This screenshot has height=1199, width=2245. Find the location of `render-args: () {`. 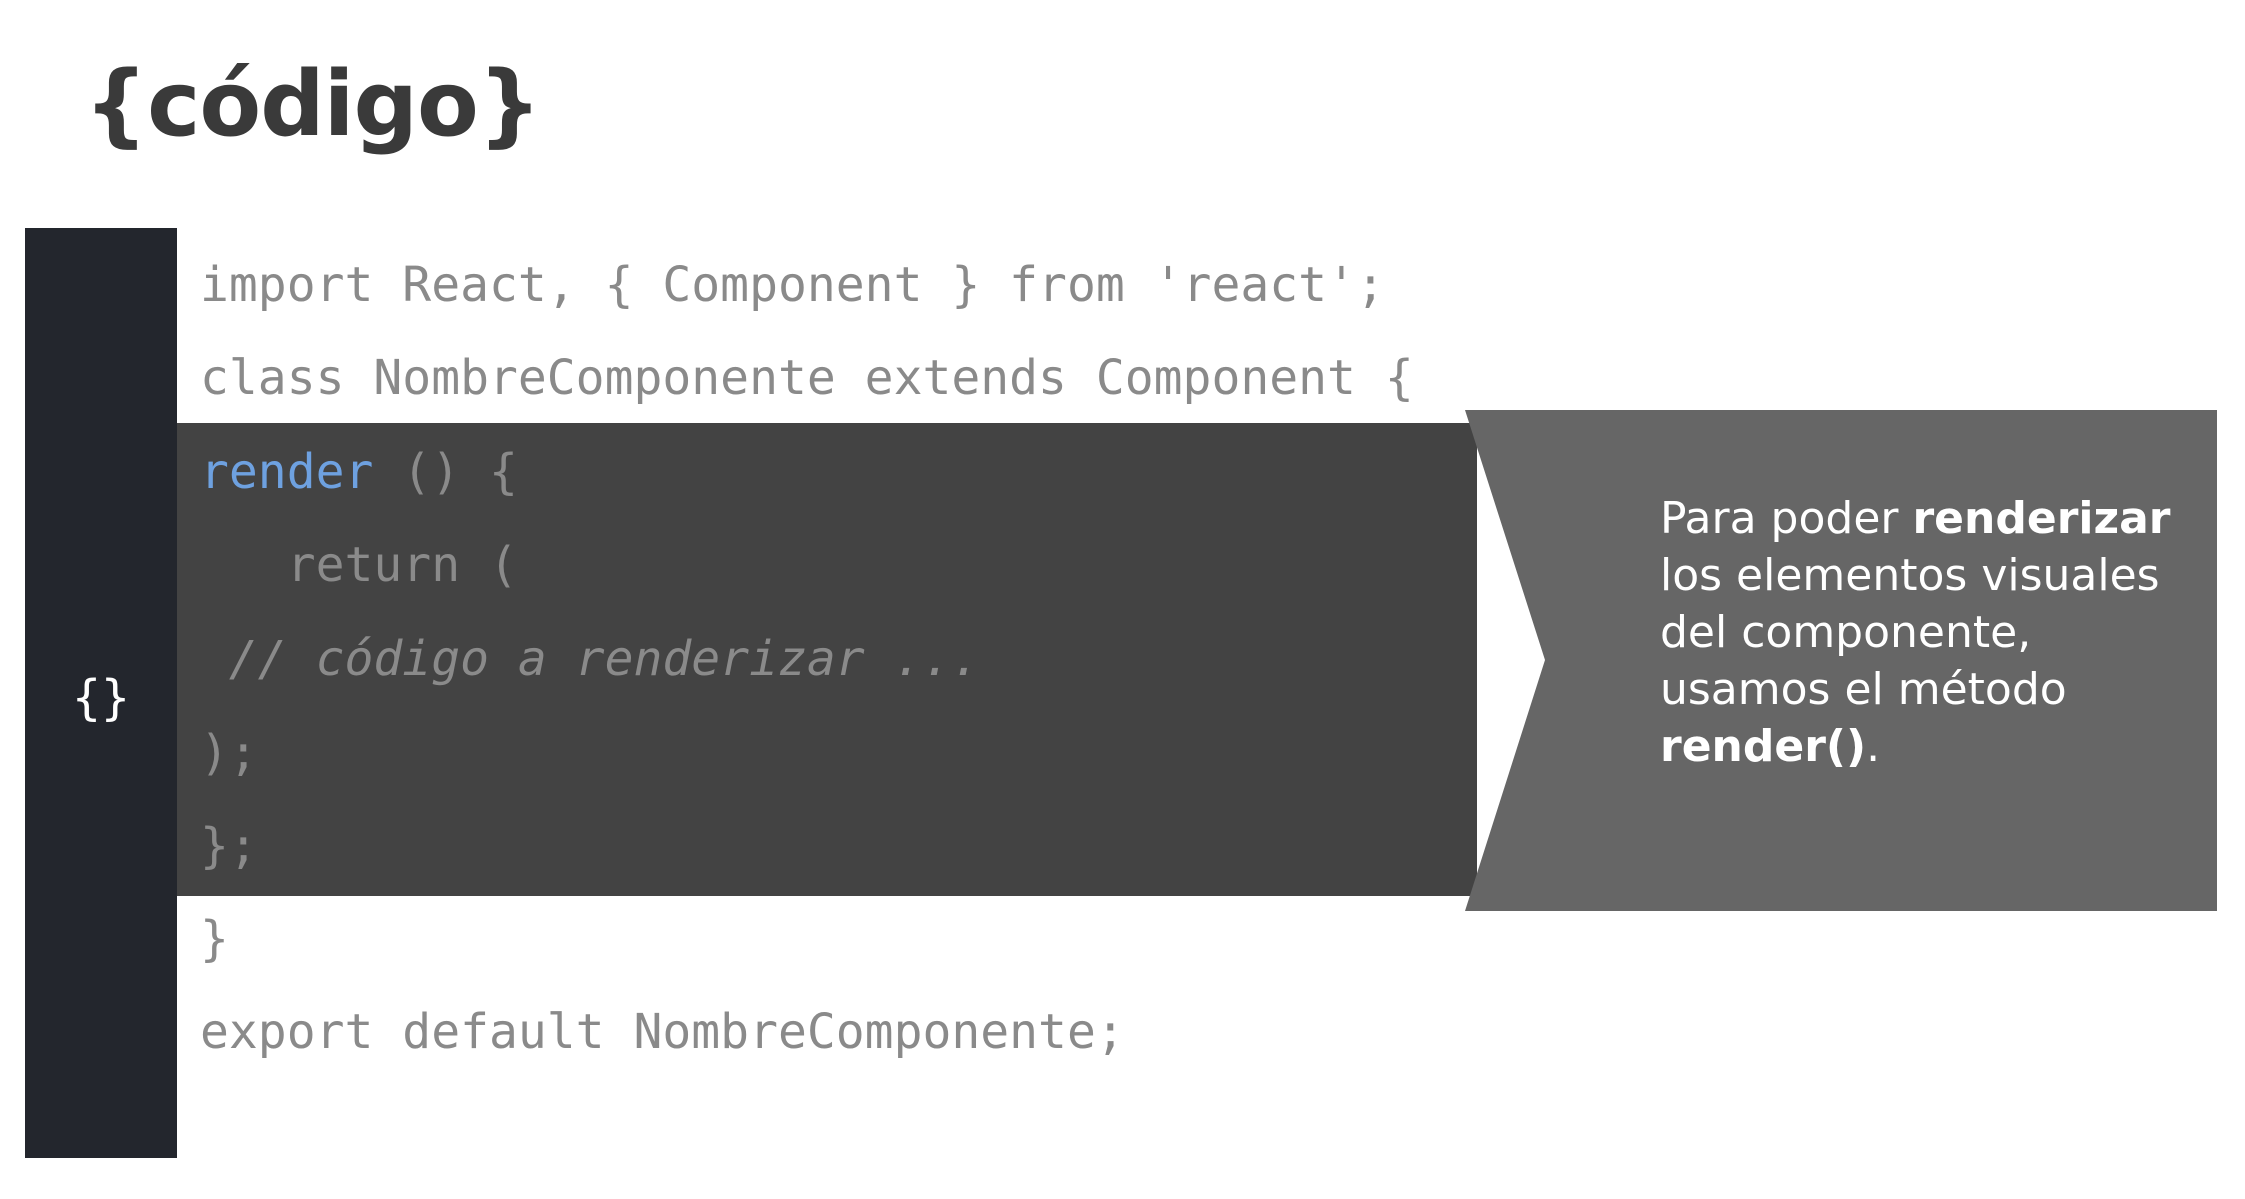

render-args: () { is located at coordinates (445, 472).